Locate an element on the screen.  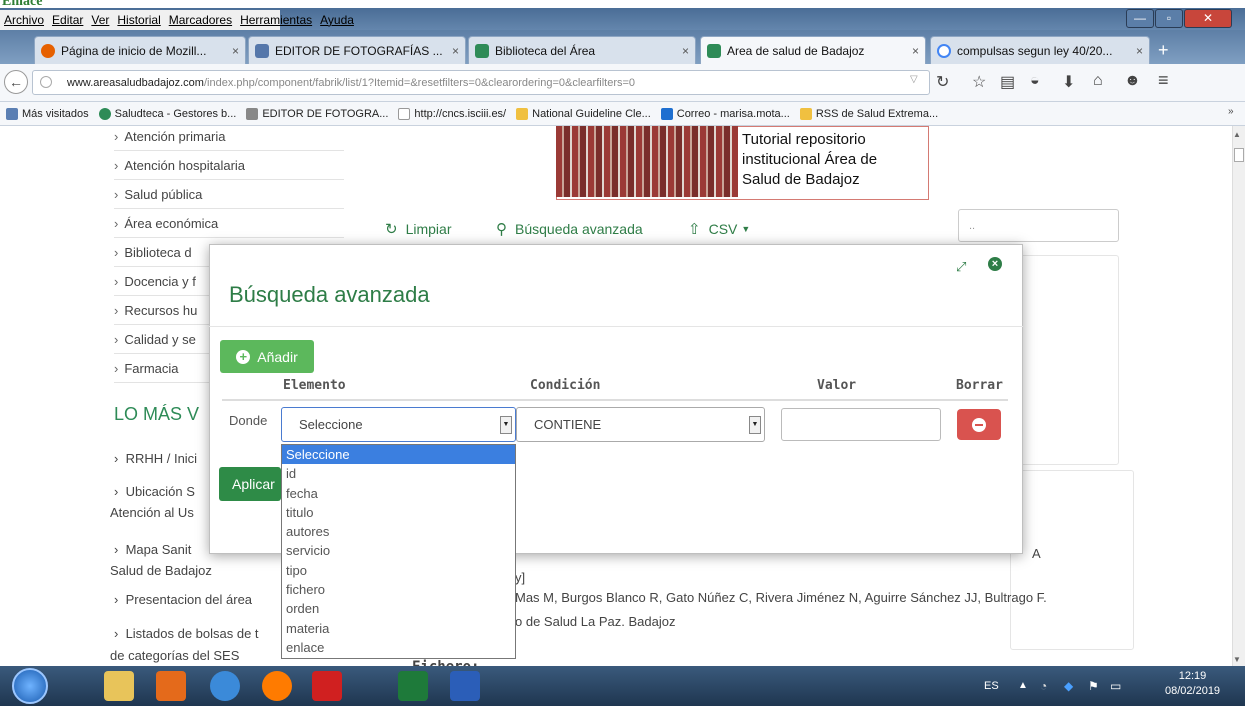
flag-icon: ⚑ is located at coordinates (1093, 686).